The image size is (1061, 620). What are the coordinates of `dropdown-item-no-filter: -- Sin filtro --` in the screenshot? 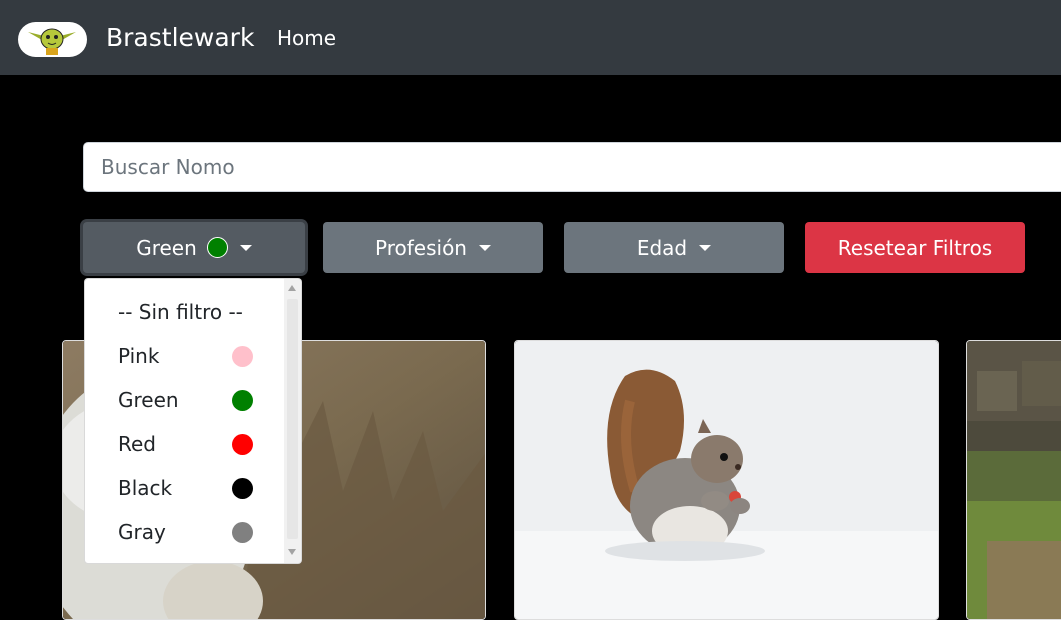 It's located at (185, 312).